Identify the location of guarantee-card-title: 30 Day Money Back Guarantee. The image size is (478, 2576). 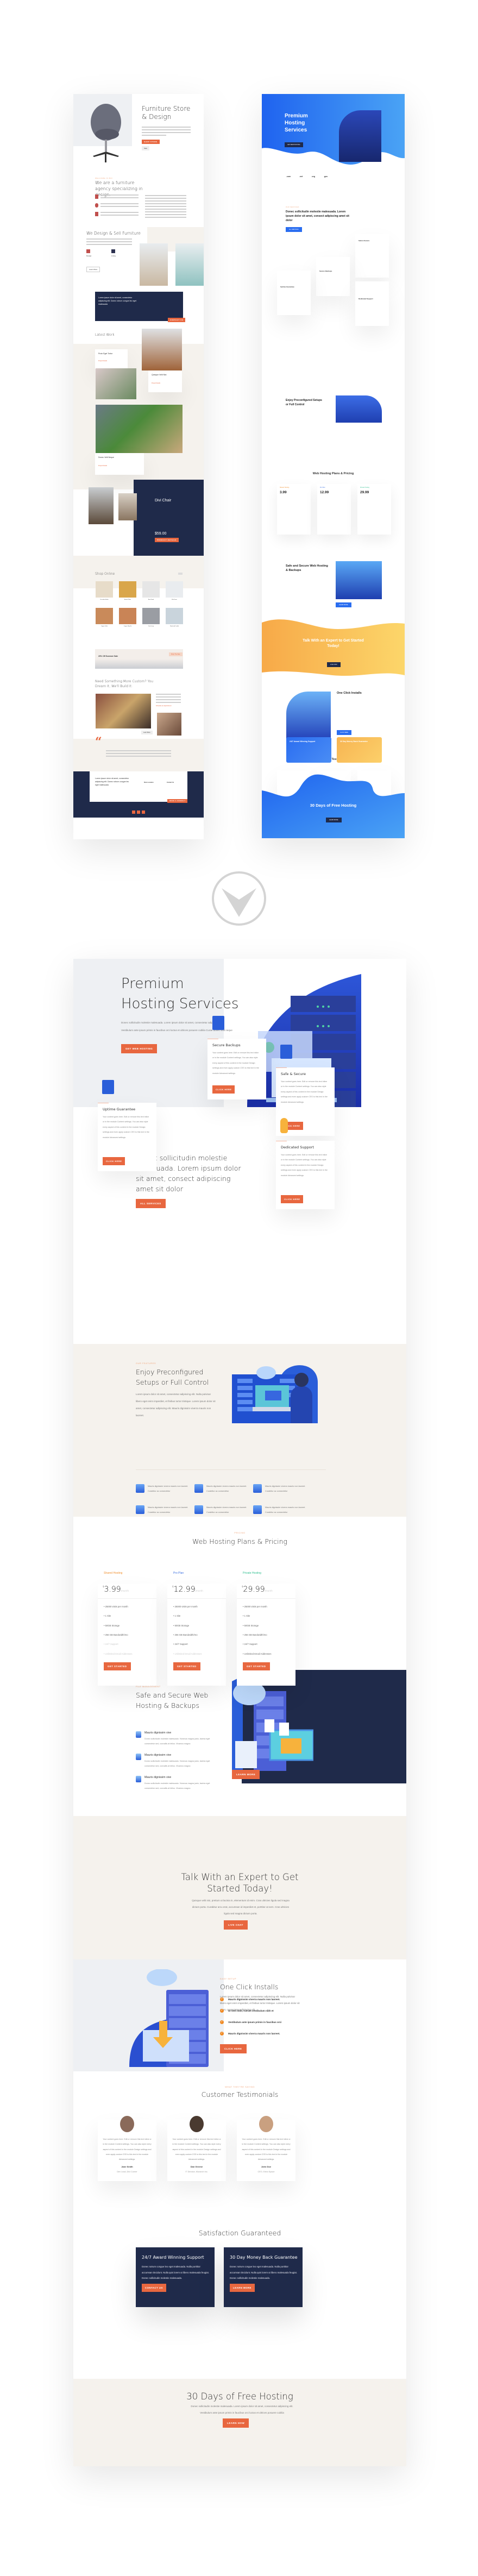
(264, 2257).